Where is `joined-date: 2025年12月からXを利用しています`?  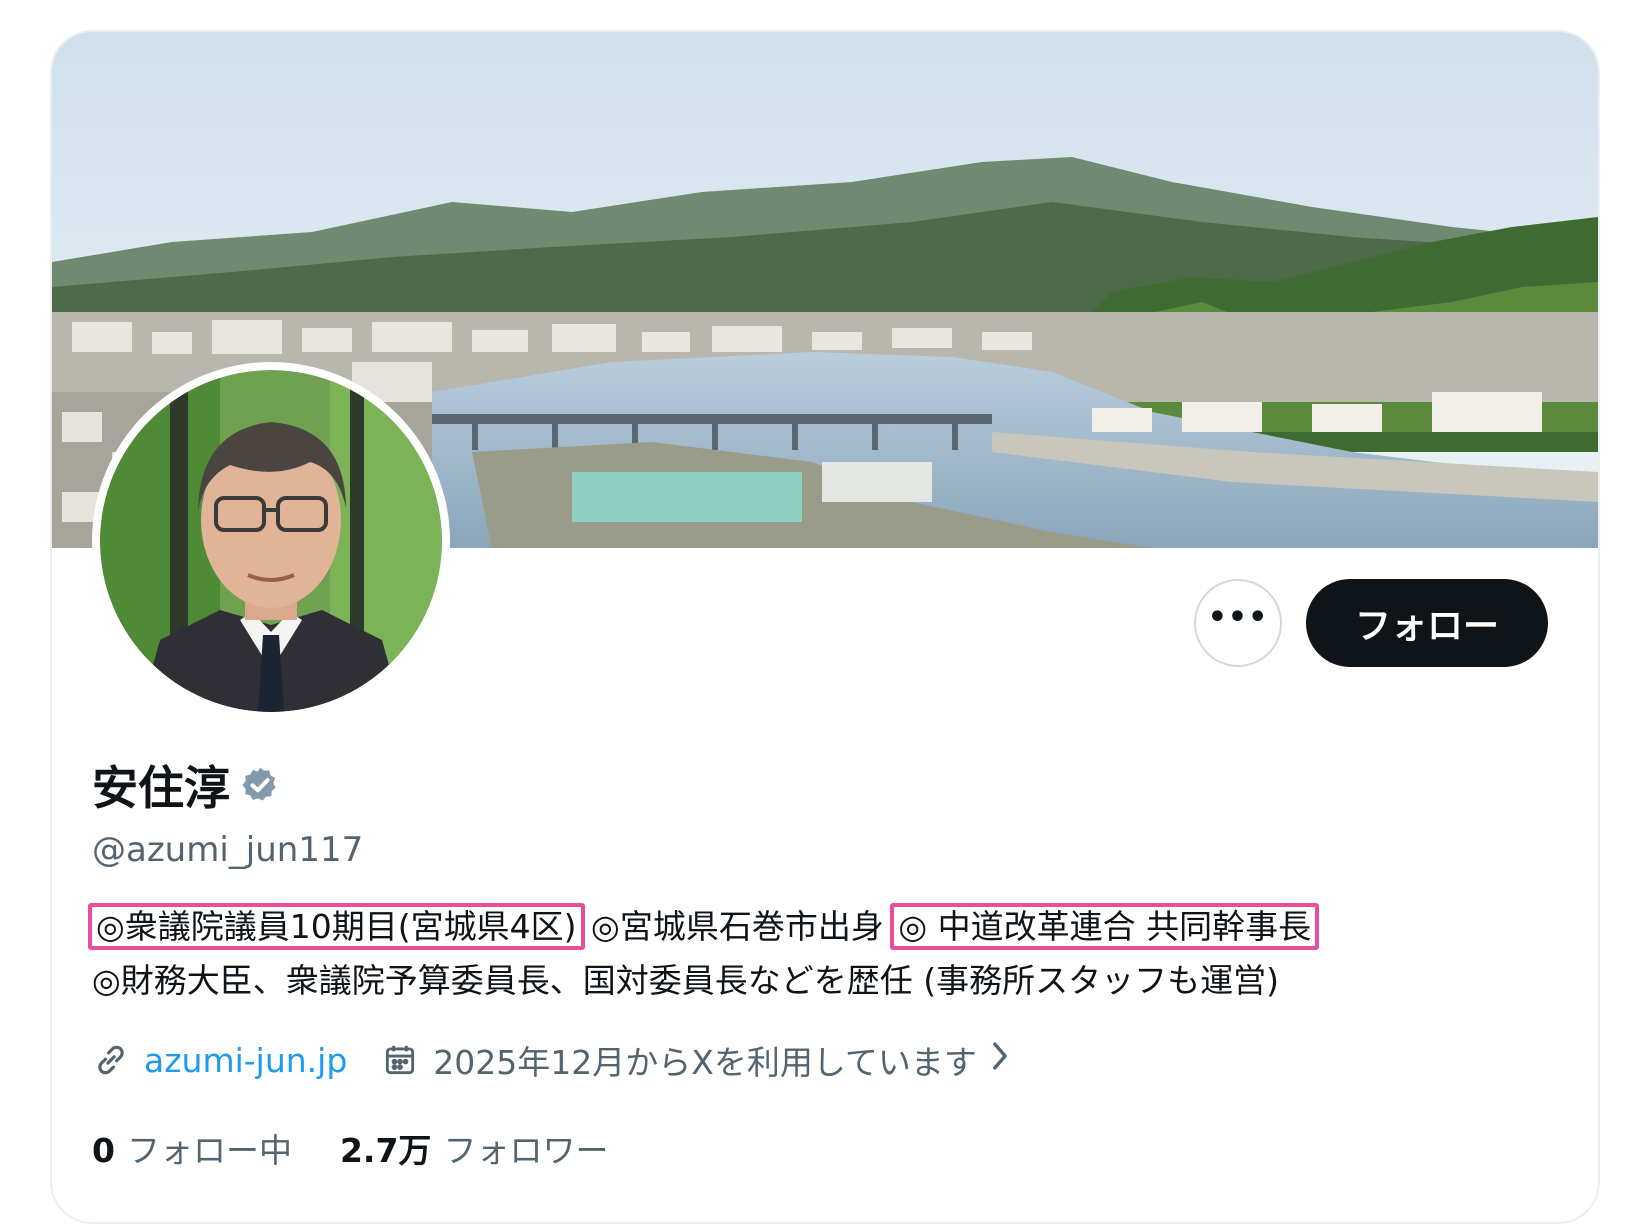
joined-date: 2025年12月からXを利用しています is located at coordinates (696, 1060).